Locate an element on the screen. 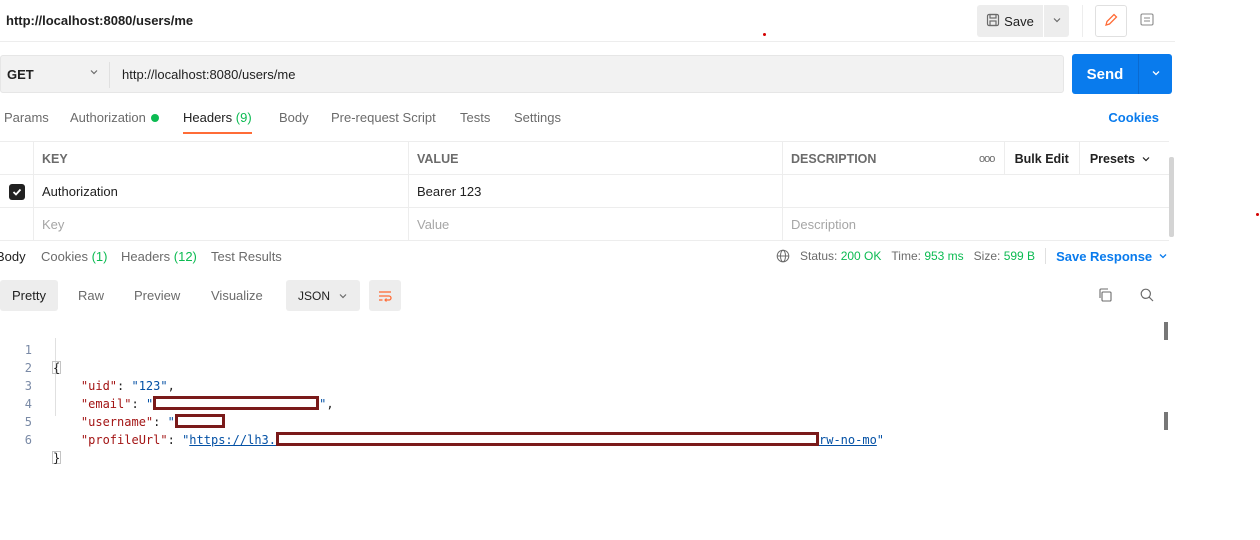 The image size is (1260, 540). checkbox-column-header is located at coordinates (16, 158).